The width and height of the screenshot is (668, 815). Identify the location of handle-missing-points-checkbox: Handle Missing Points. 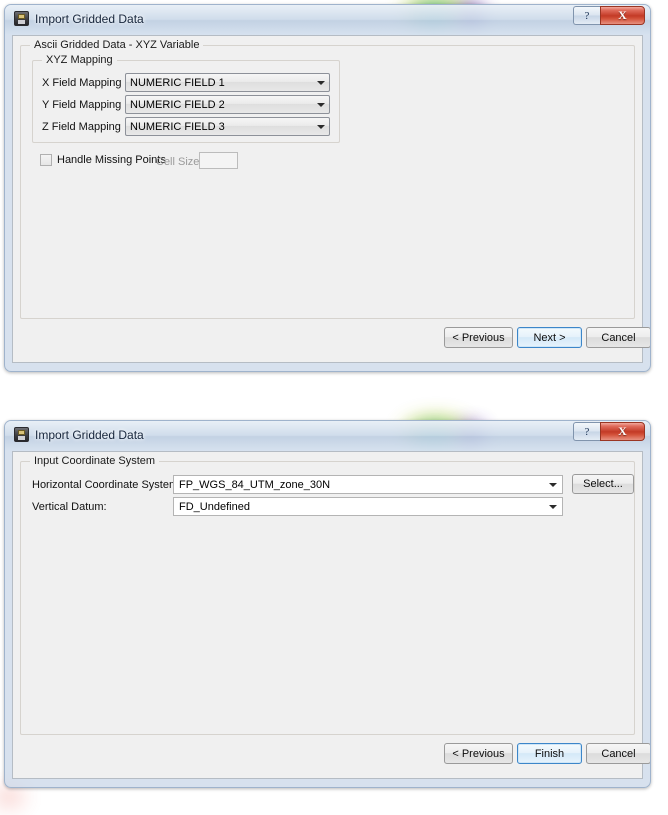
(103, 160).